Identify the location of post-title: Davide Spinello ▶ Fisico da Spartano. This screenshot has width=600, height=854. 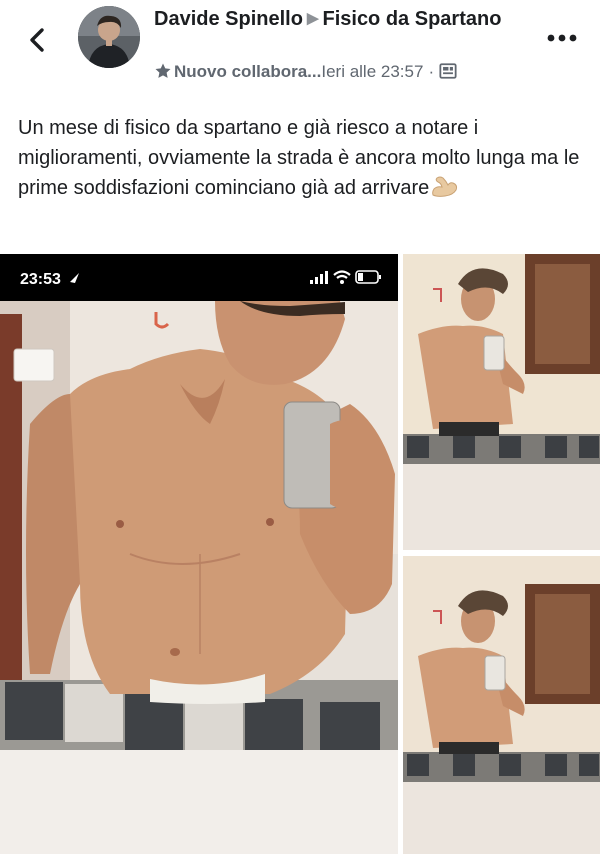
(344, 20).